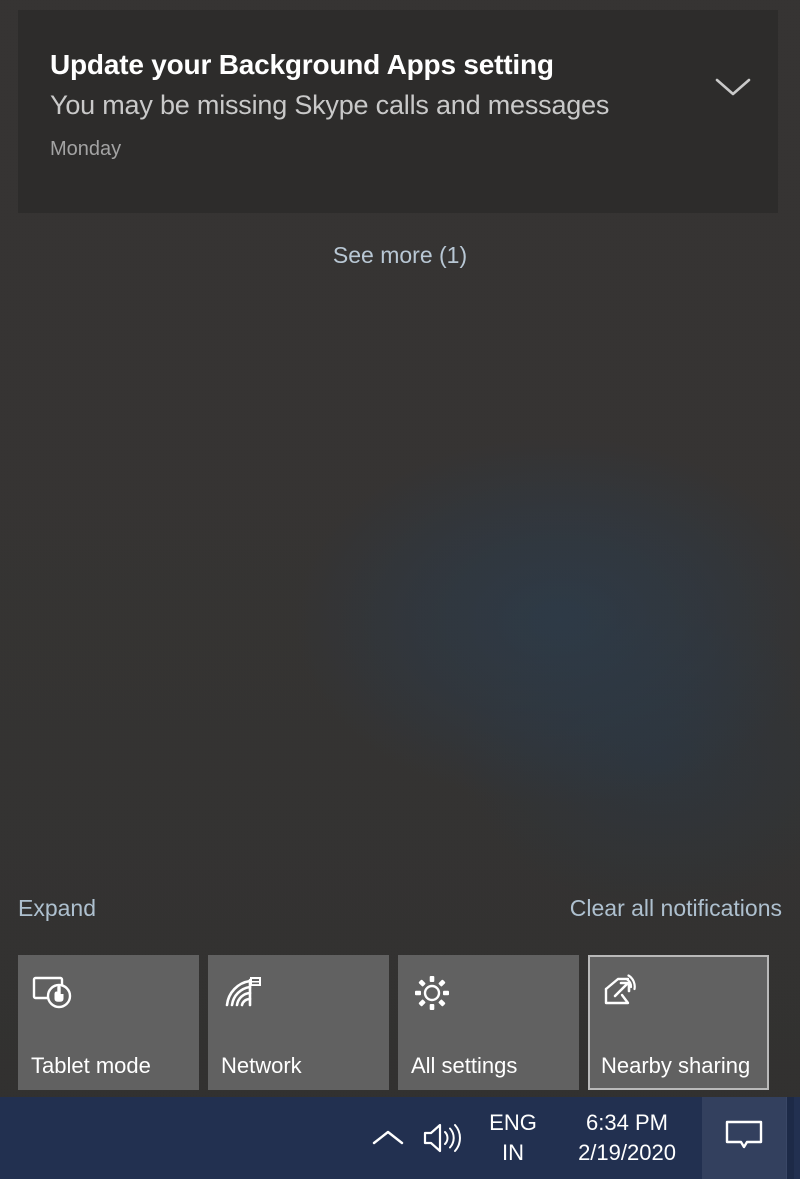  What do you see at coordinates (627, 1122) in the screenshot?
I see `clock-time: 6:34 PM` at bounding box center [627, 1122].